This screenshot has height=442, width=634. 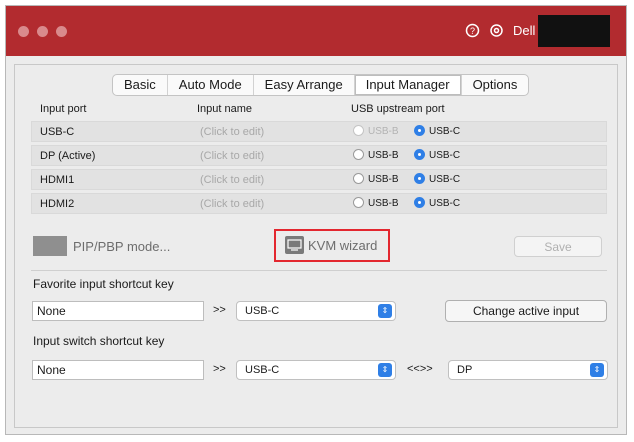 I want to click on switch-target1-value: USB-C, so click(x=262, y=370).